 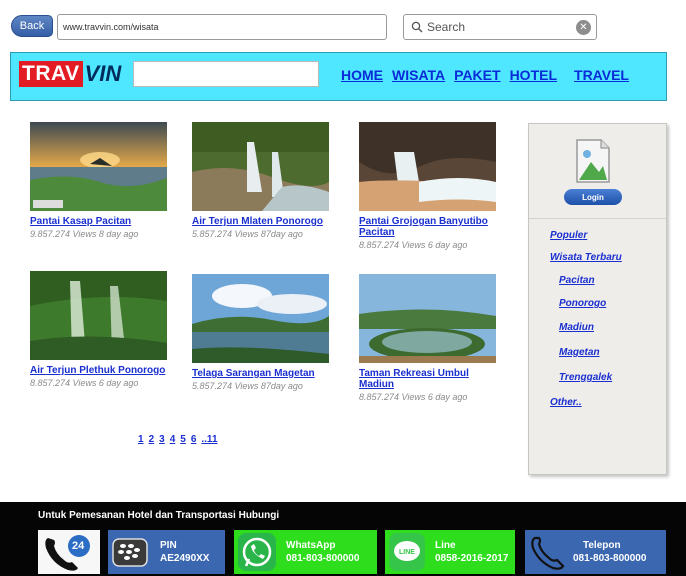 What do you see at coordinates (582, 303) in the screenshot?
I see `sidebar-link-ponorogo: Ponorogo` at bounding box center [582, 303].